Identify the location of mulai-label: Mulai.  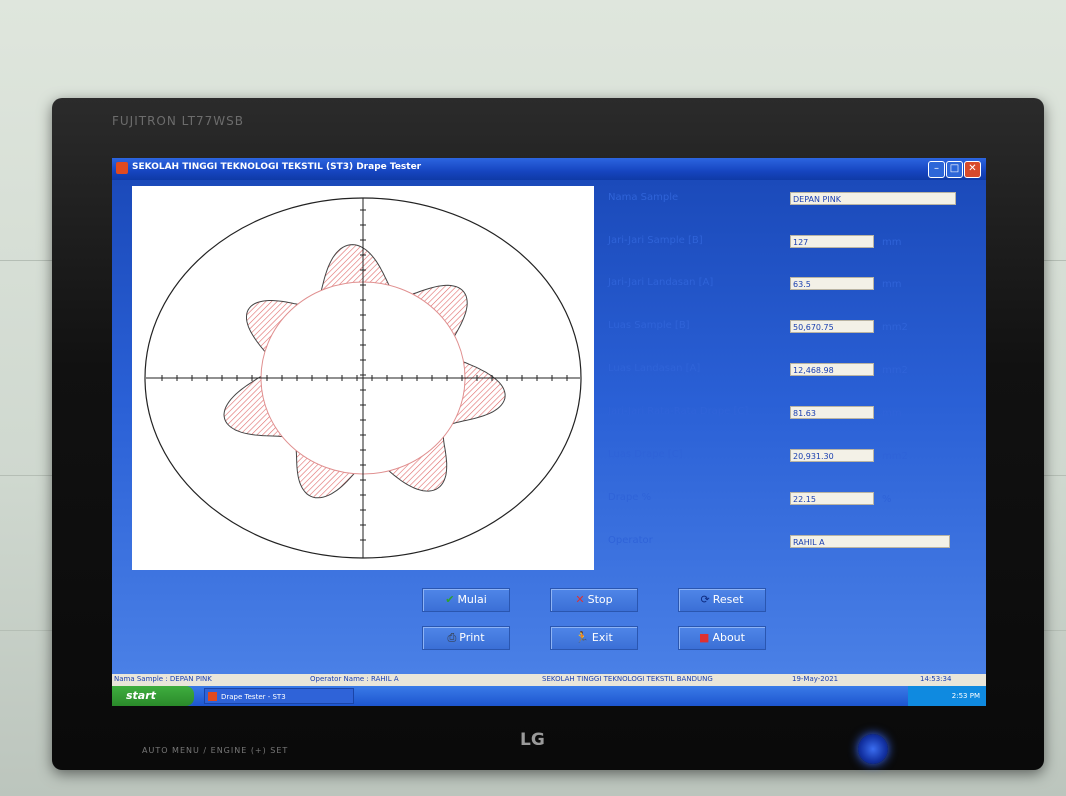
(472, 599).